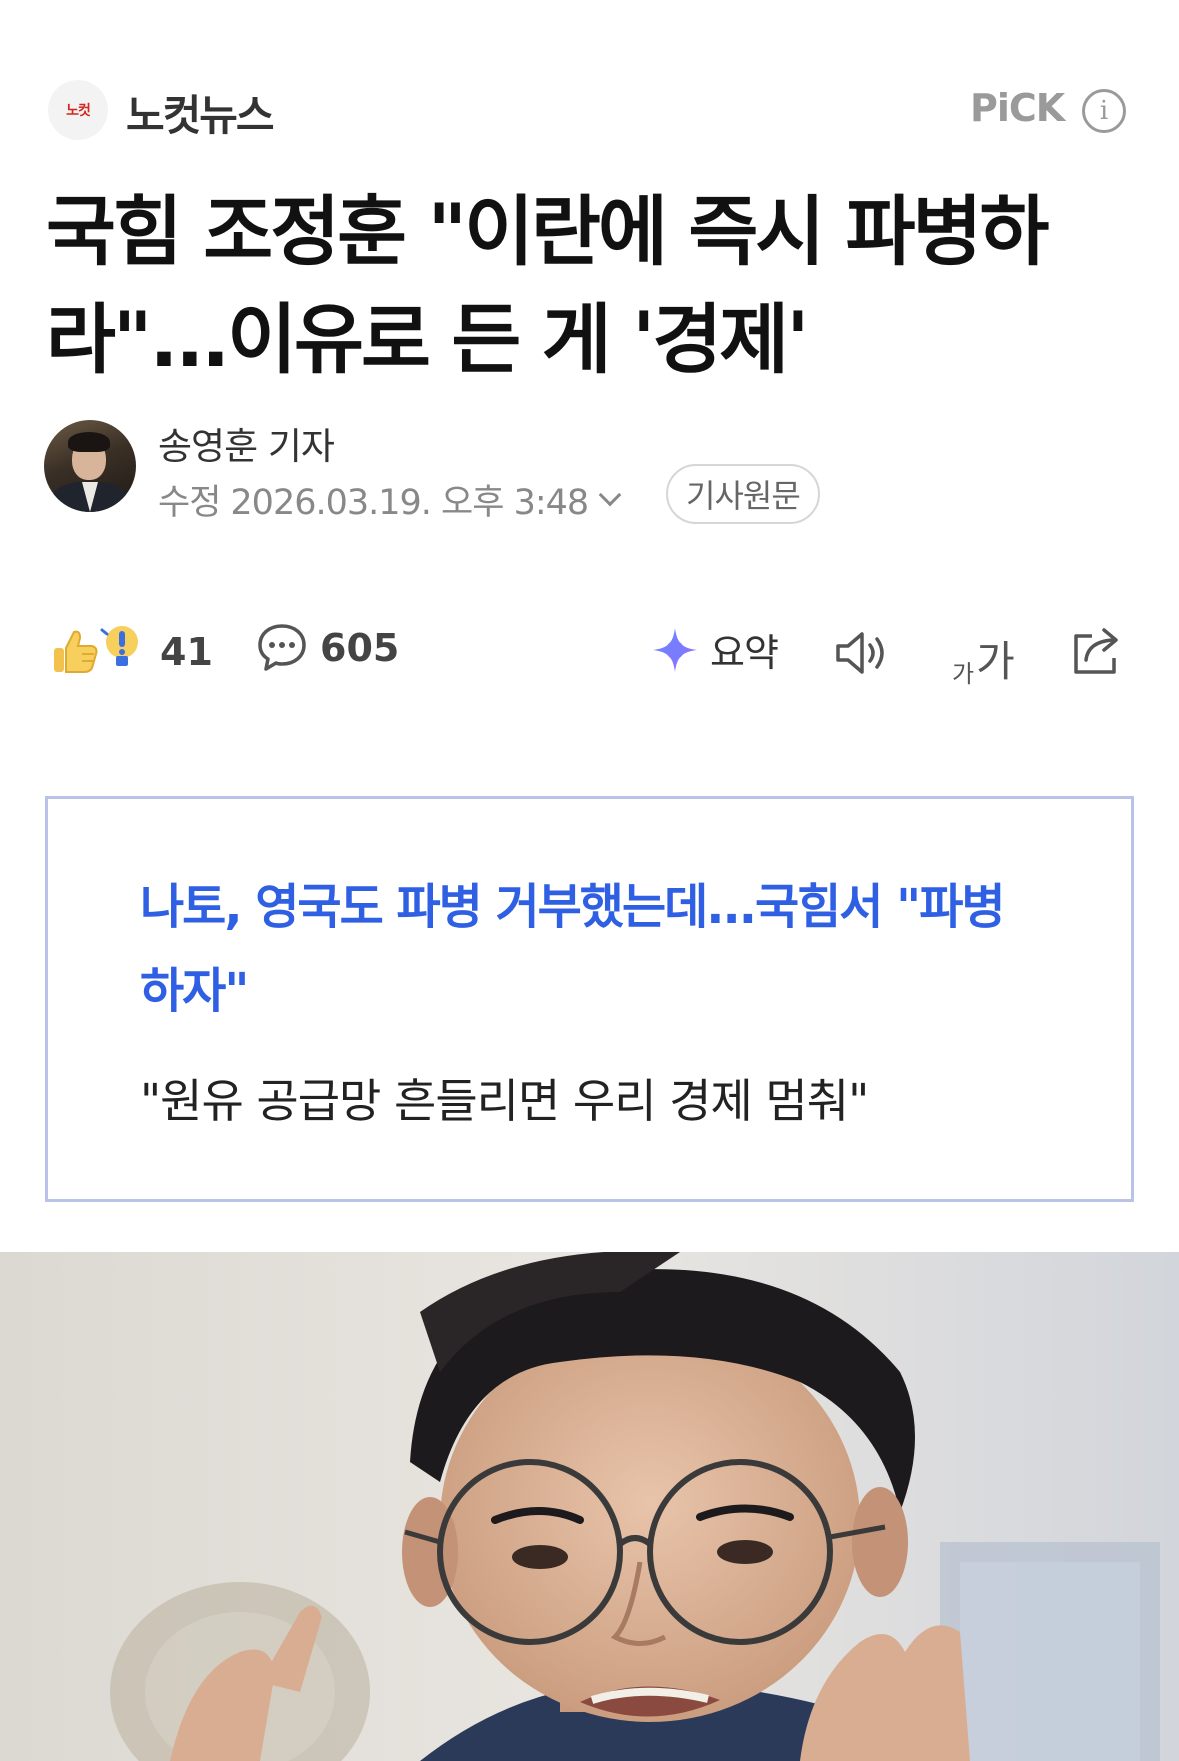  I want to click on info-icon: i, so click(1104, 111).